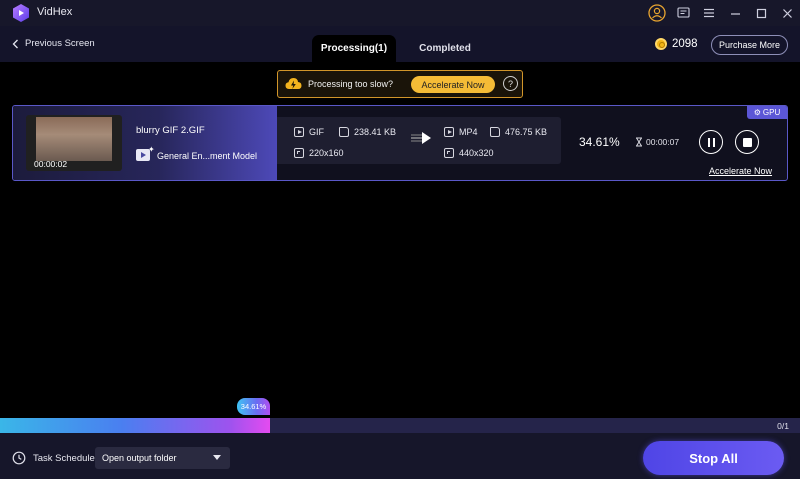 The image size is (800, 479). I want to click on thumbnail-image, so click(74, 139).